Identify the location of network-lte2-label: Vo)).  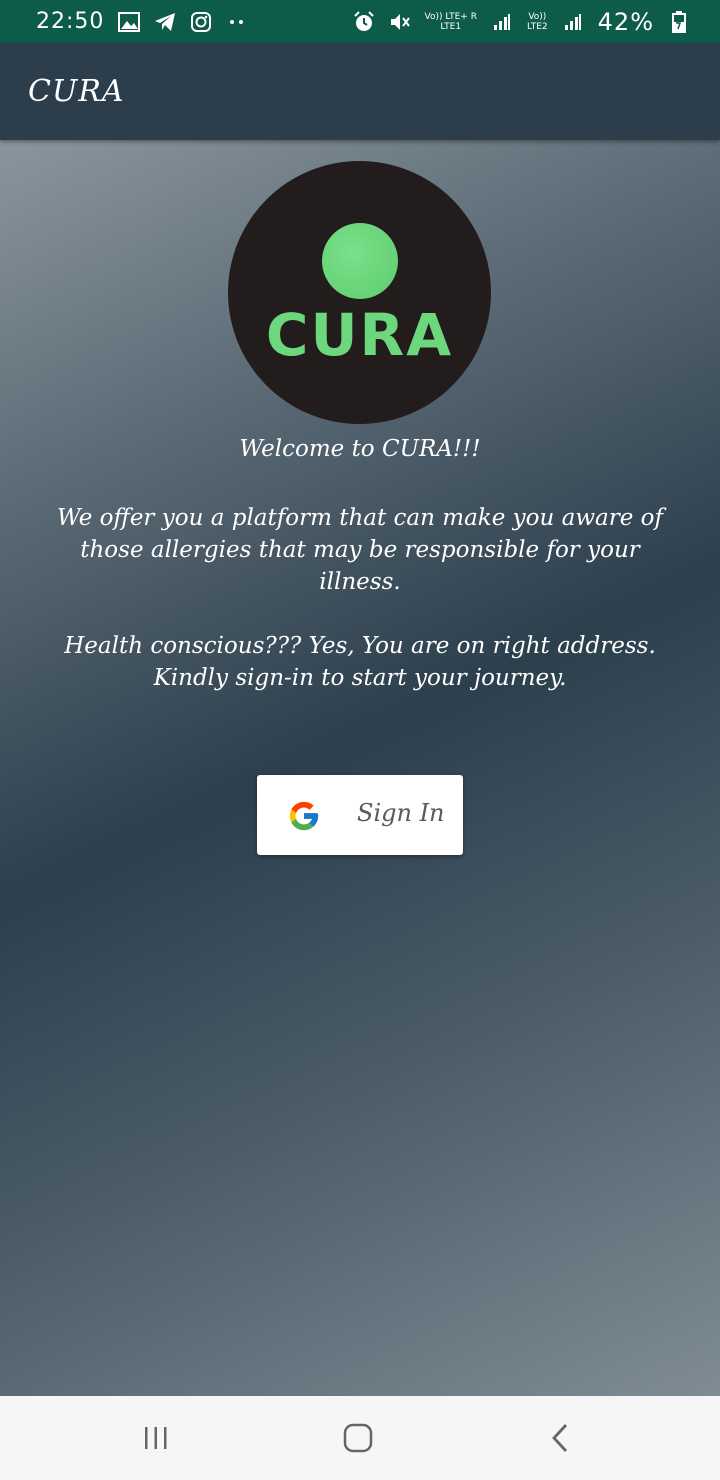
(537, 16).